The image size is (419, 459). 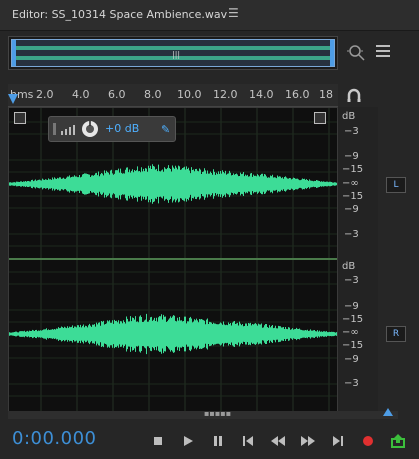 I want to click on channel-left-toggle: L, so click(x=396, y=185).